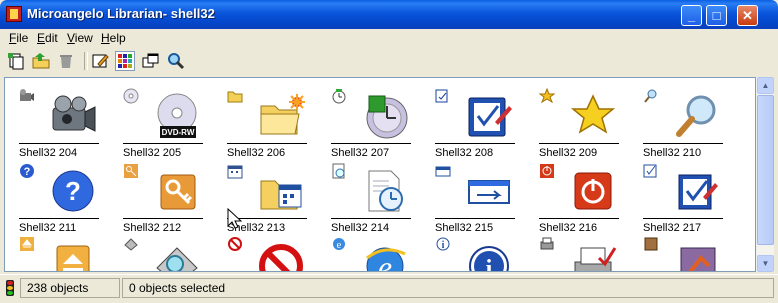  I want to click on checkbox-small-icon, so click(650, 171).